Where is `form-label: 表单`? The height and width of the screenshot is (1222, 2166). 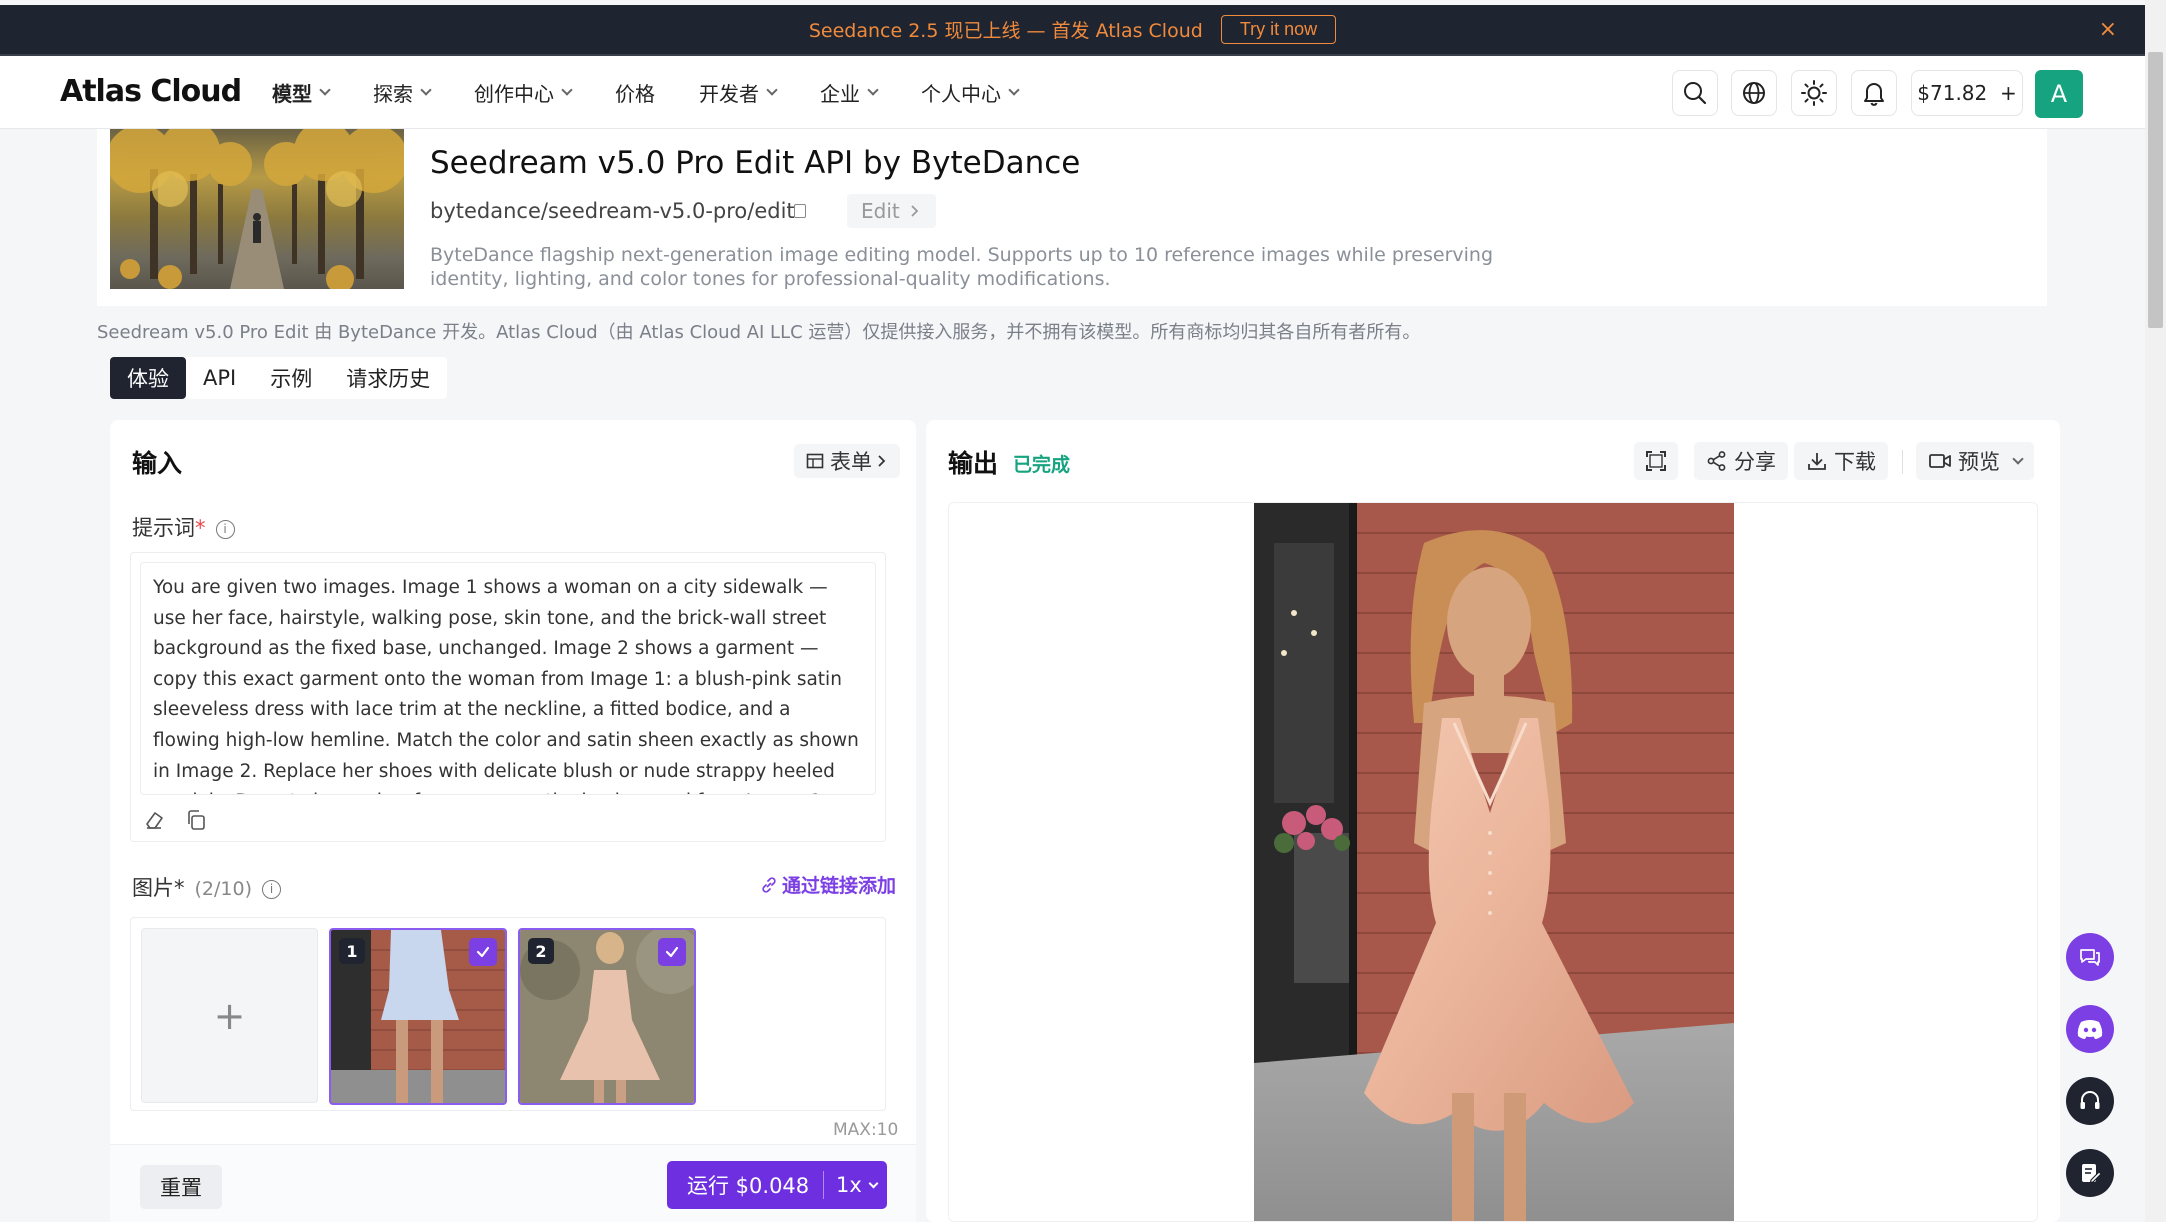 form-label: 表单 is located at coordinates (851, 462).